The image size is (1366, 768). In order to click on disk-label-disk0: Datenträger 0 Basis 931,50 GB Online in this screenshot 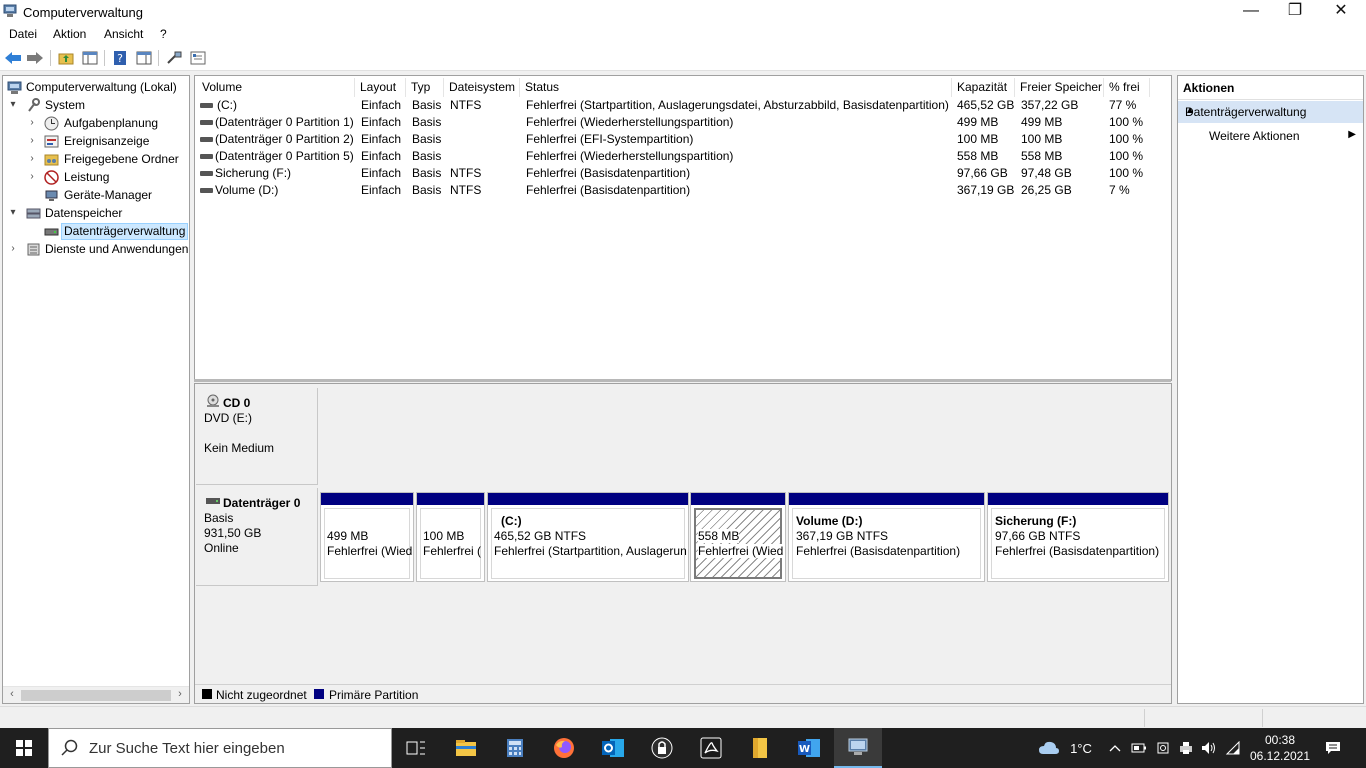, I will do `click(257, 537)`.